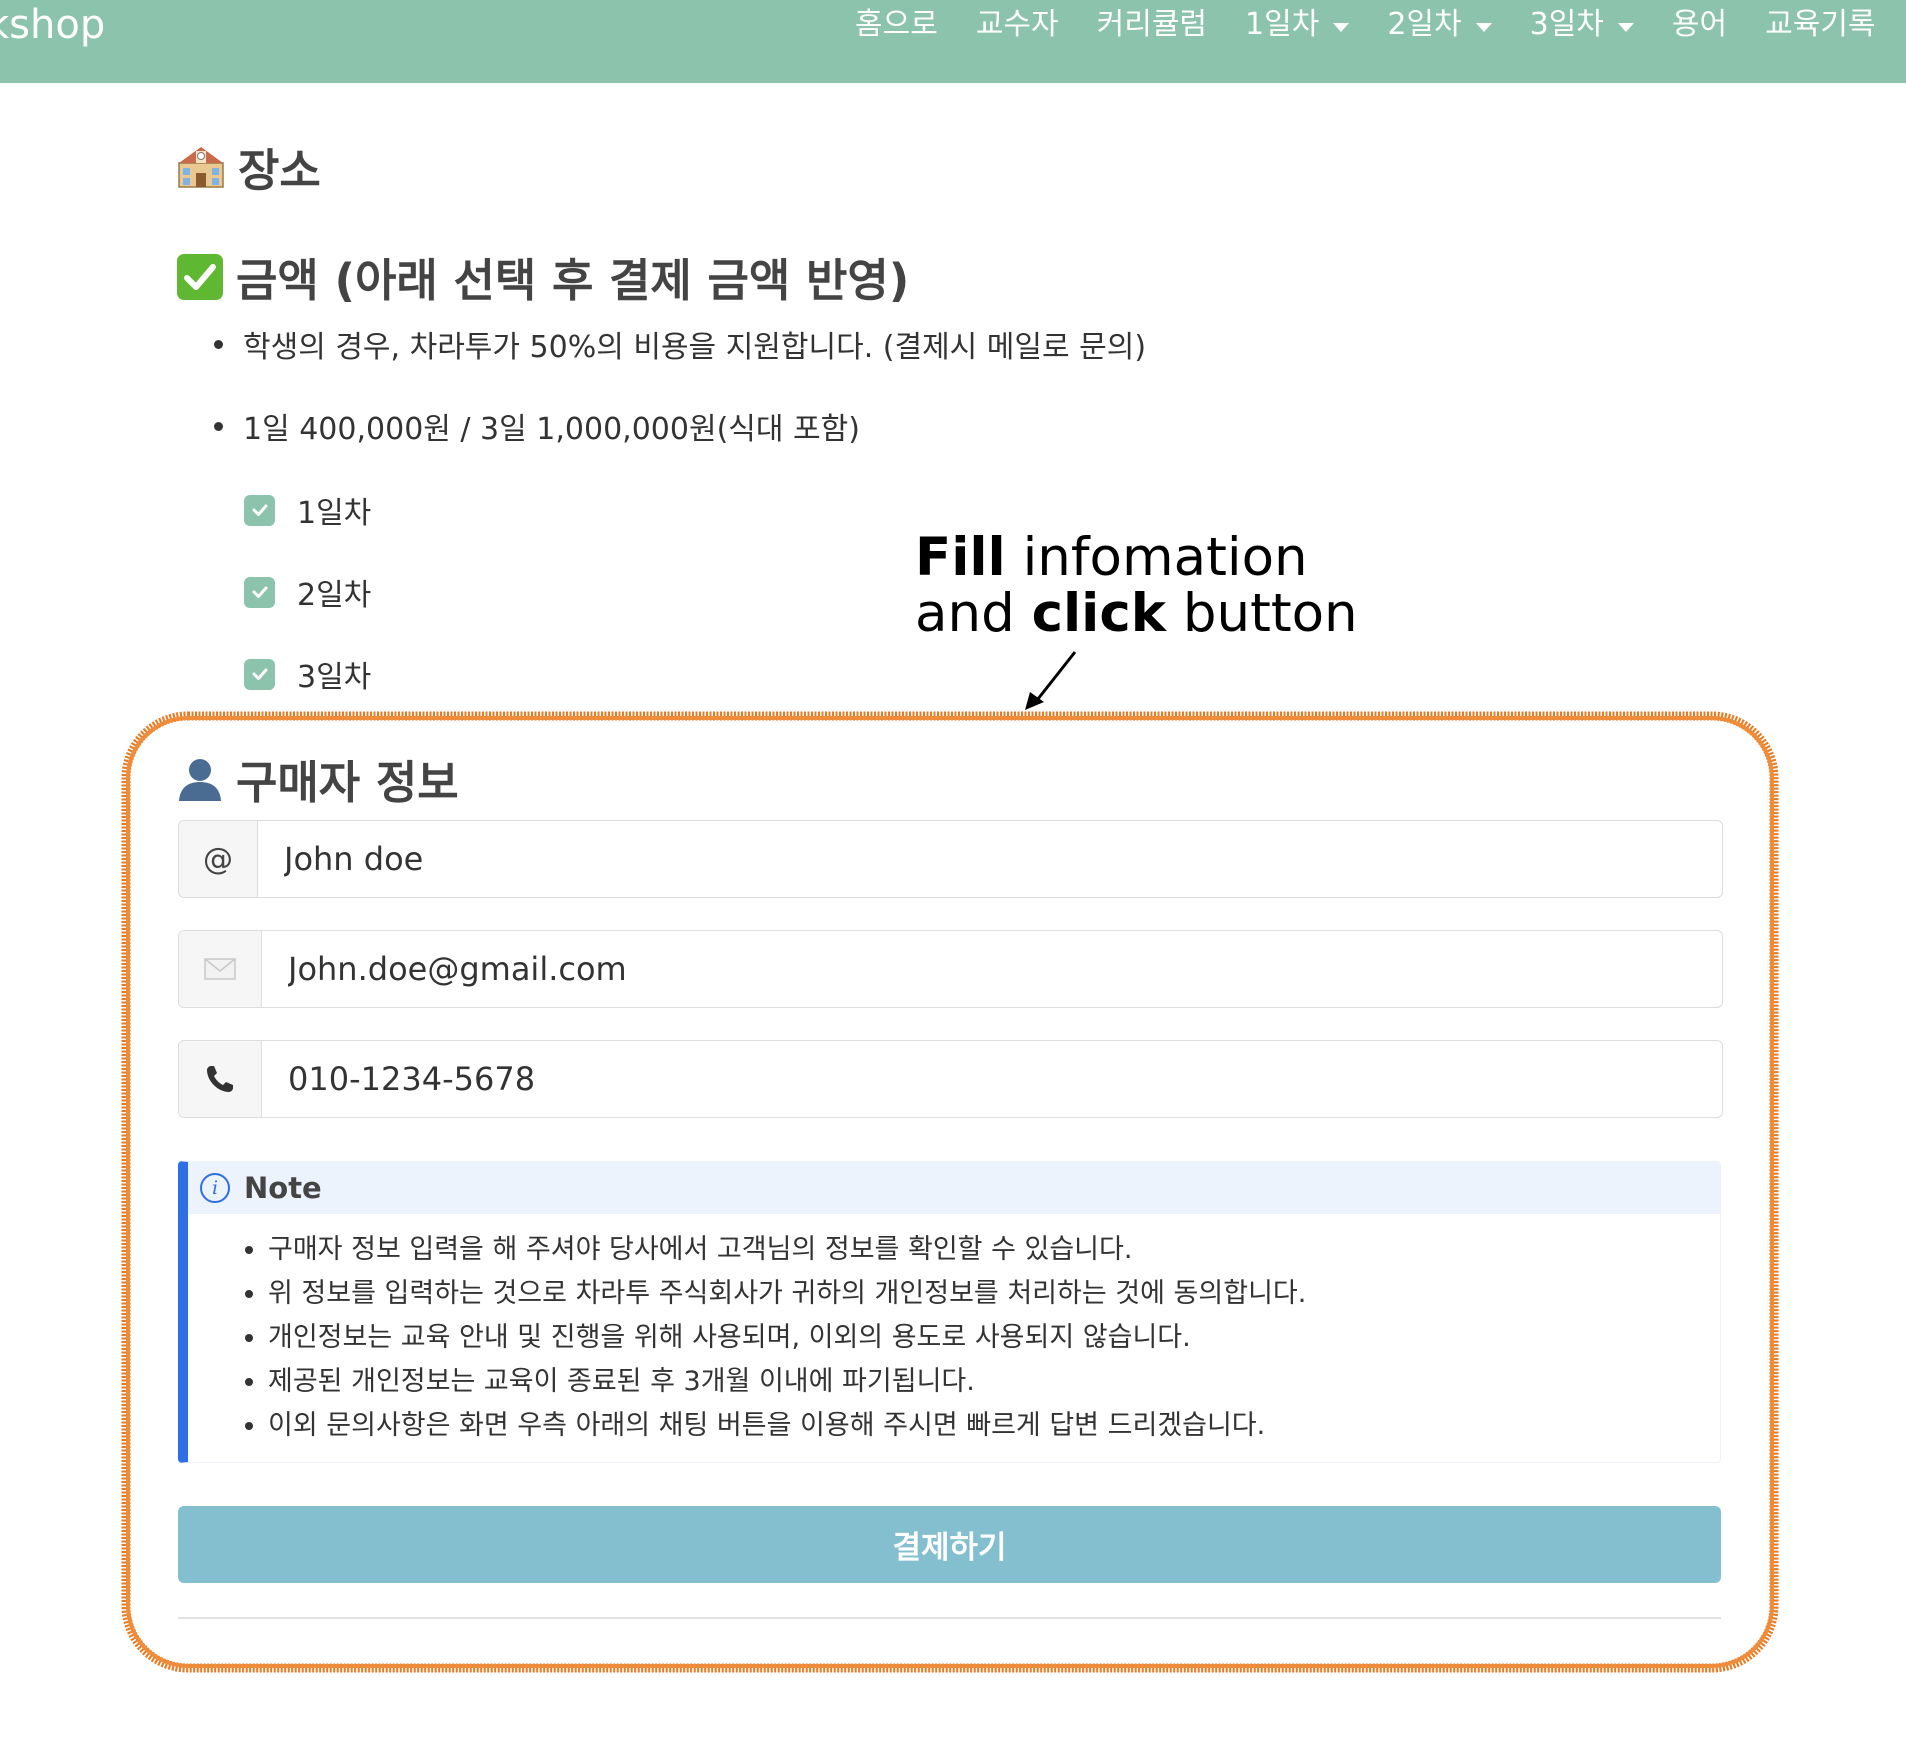 The width and height of the screenshot is (1906, 1744). What do you see at coordinates (1380, 25) in the screenshot?
I see `nav-menu: 홈으로 교수자 커리큘럼 1일차 2일차 3일차 용어 교육기록` at bounding box center [1380, 25].